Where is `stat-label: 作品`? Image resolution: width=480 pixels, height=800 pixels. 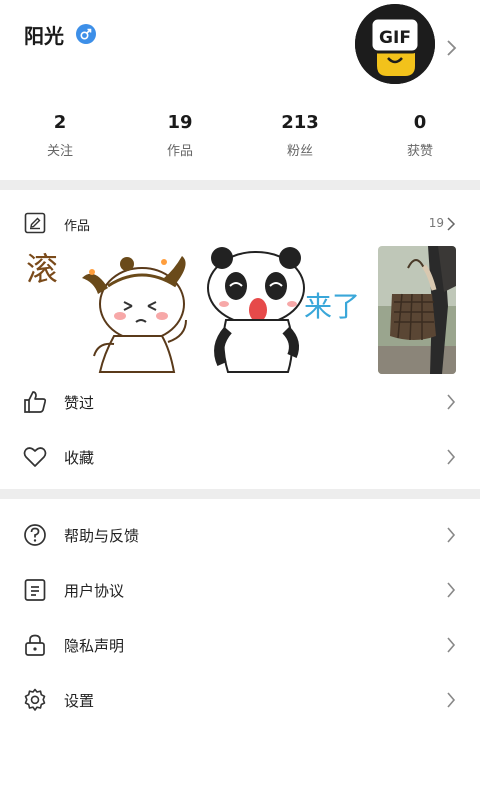 stat-label: 作品 is located at coordinates (179, 151).